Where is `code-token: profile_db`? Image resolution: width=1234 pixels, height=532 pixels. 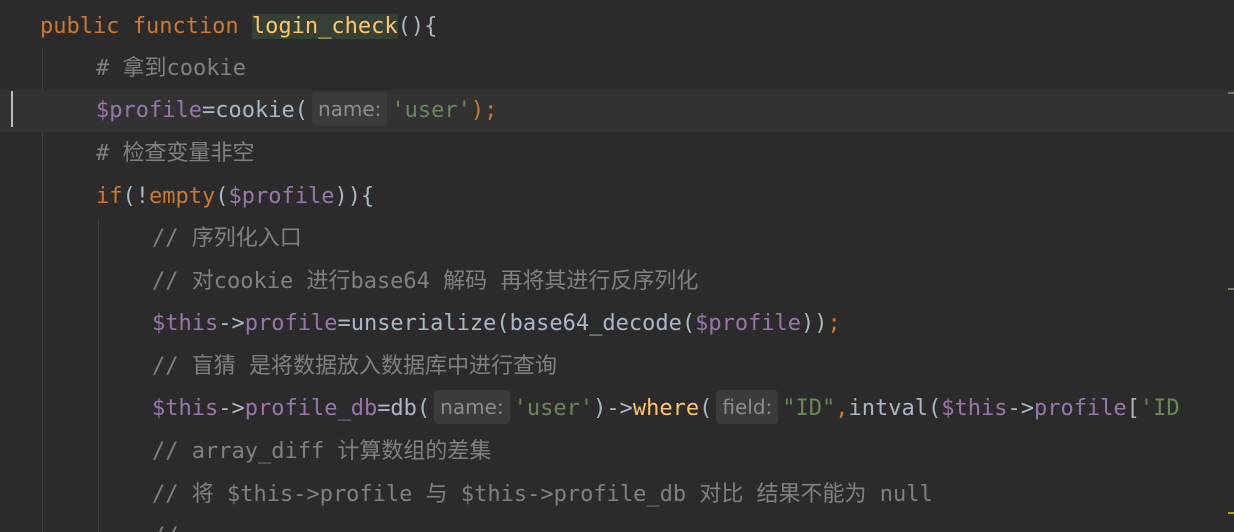 code-token: profile_db is located at coordinates (311, 408).